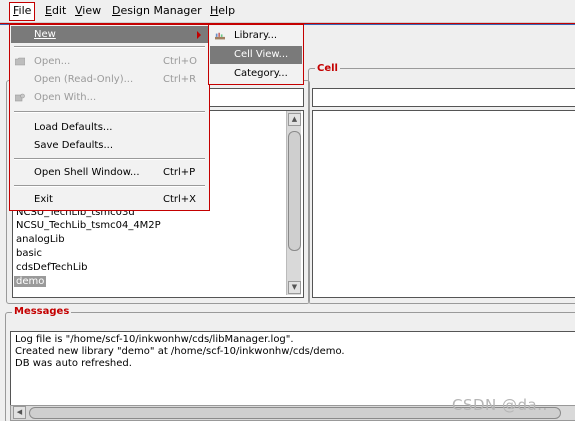 The height and width of the screenshot is (421, 575). I want to click on messages-title: Messages, so click(42, 311).